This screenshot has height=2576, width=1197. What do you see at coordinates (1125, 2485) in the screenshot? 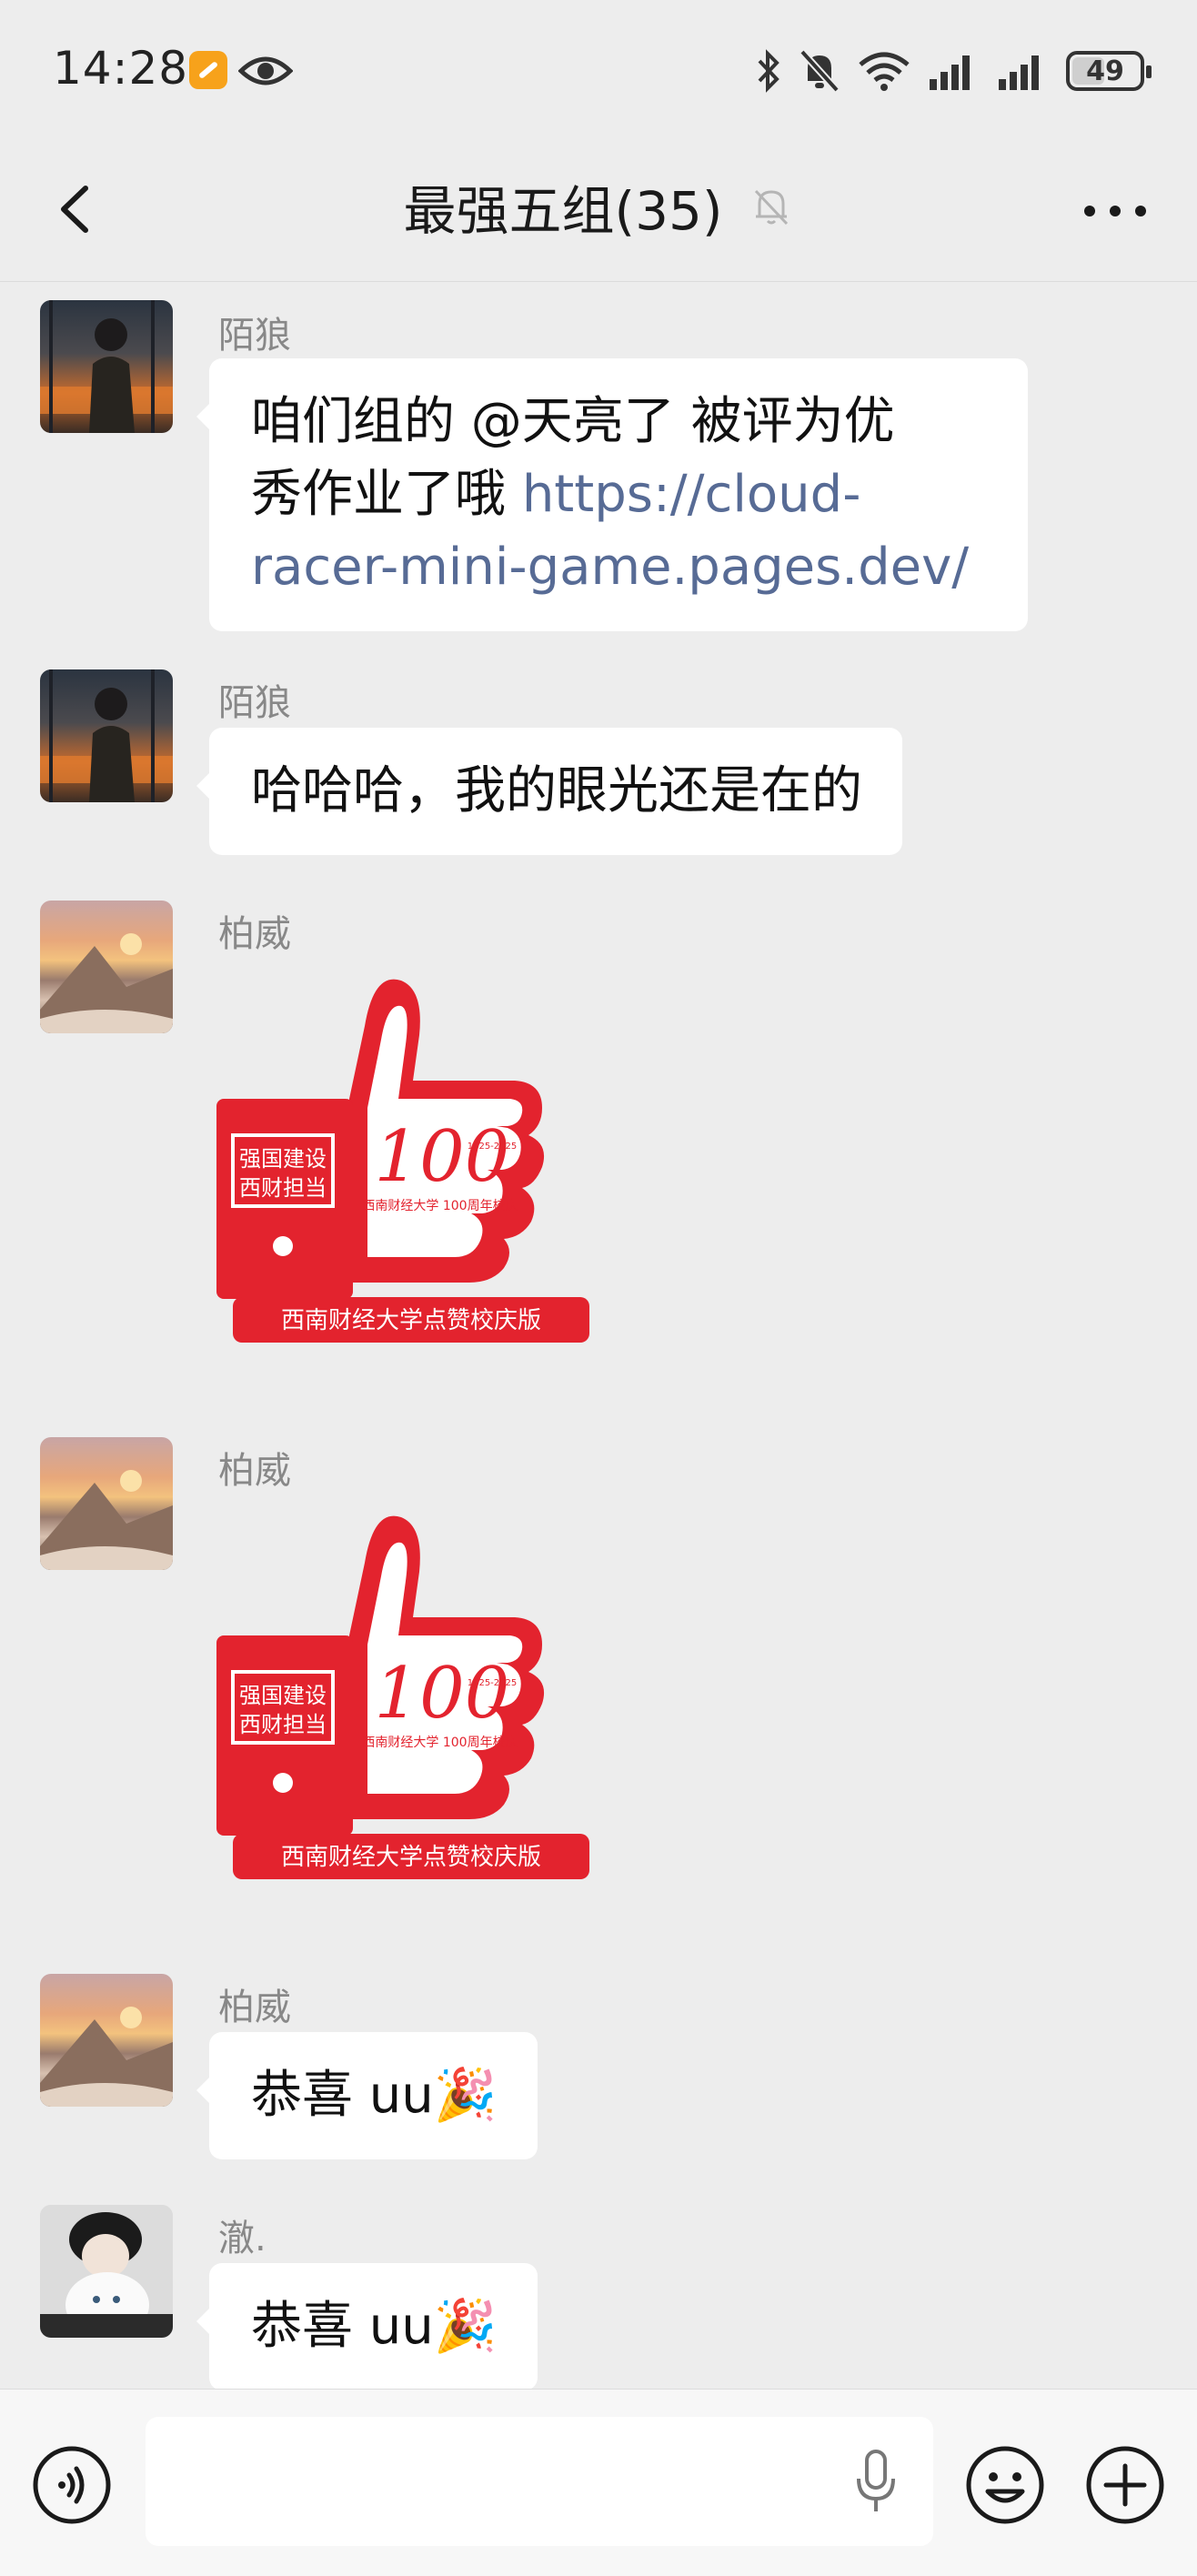
I see `plus-circle-icon` at bounding box center [1125, 2485].